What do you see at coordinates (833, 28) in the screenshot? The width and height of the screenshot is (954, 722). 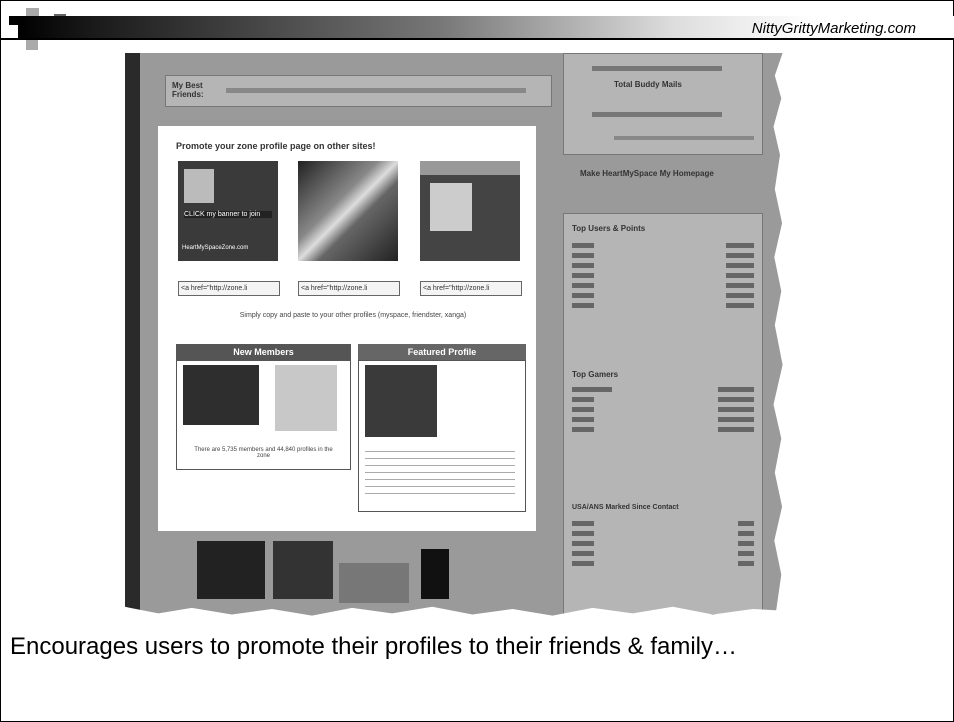 I see `site-name: NittyGrittyMarketing.com` at bounding box center [833, 28].